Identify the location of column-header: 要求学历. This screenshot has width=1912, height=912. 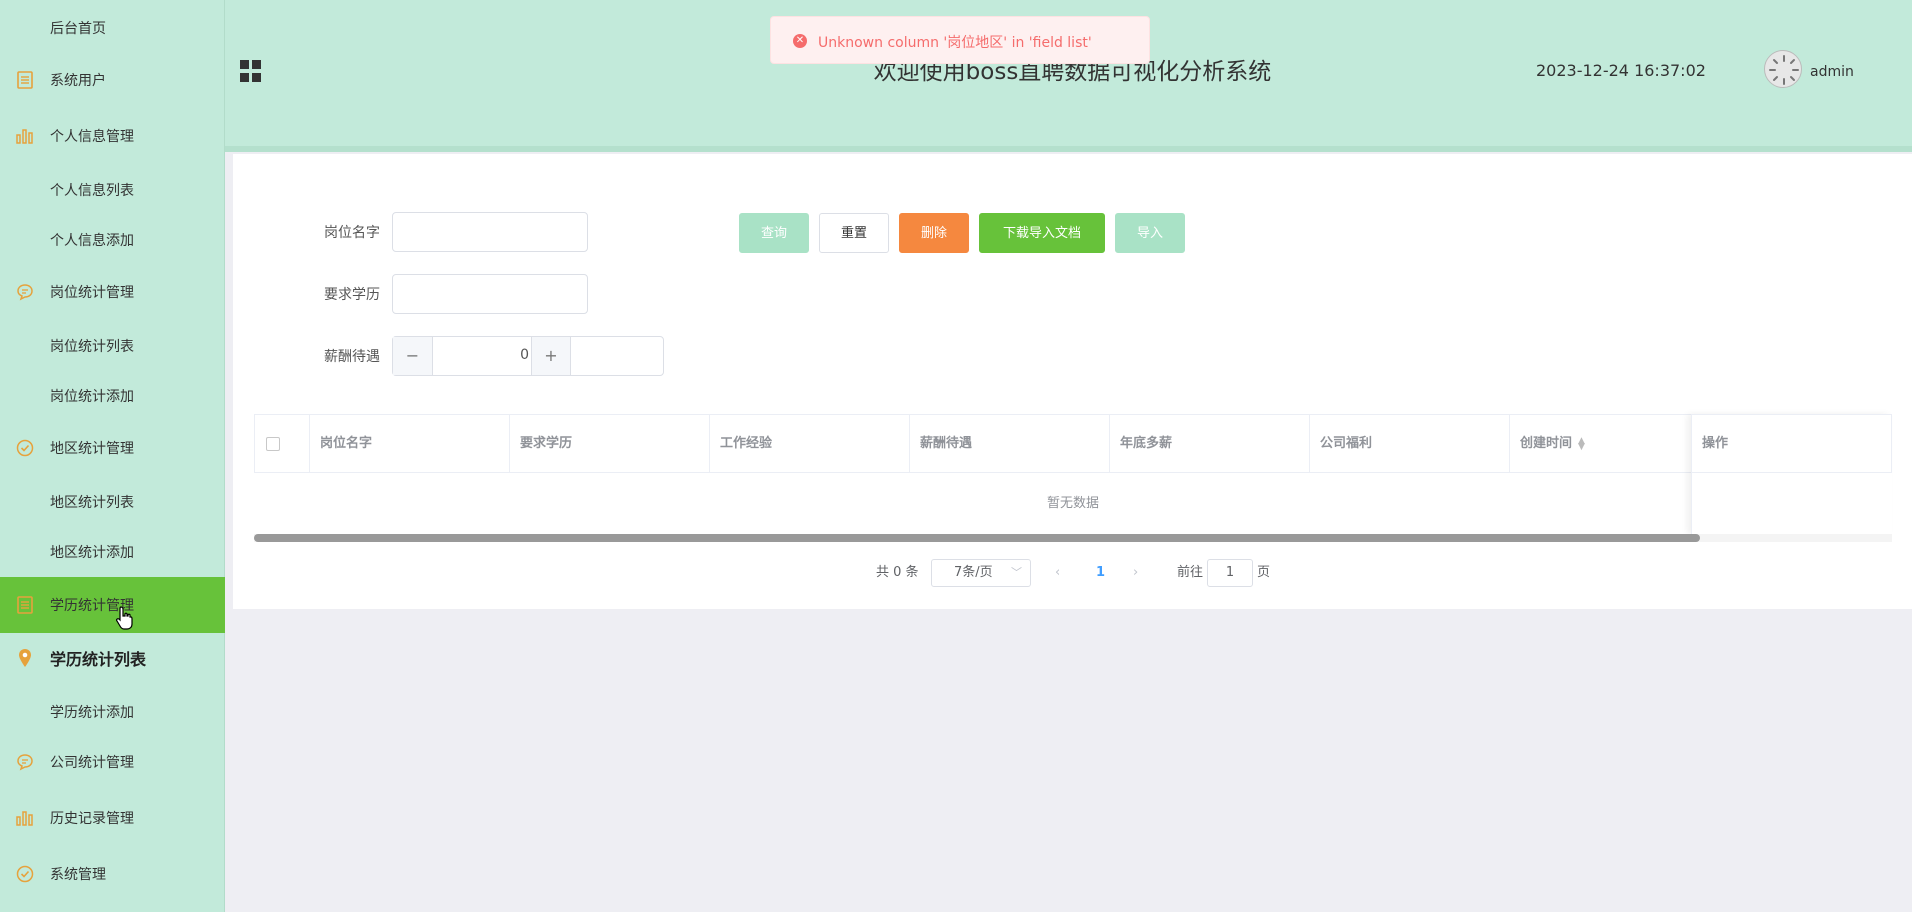
(610, 444).